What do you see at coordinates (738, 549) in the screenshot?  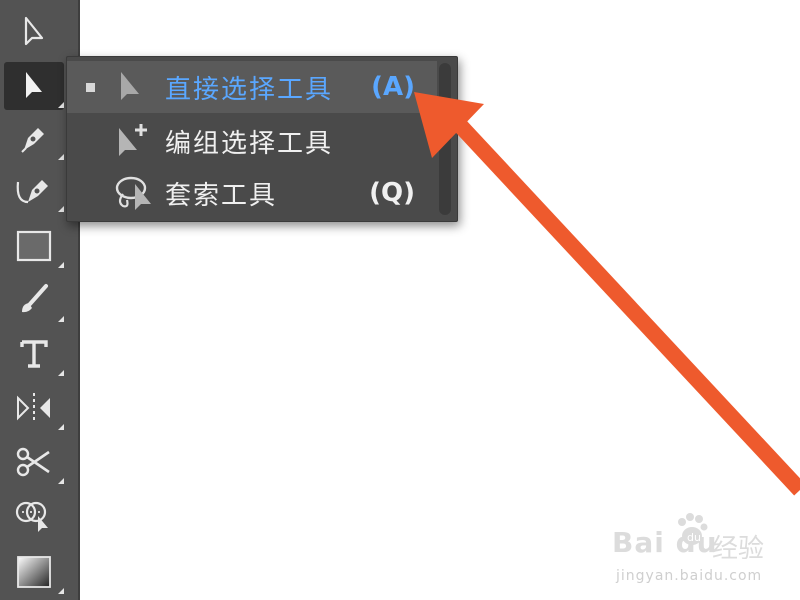 I see `watermark-cn-text: 经验` at bounding box center [738, 549].